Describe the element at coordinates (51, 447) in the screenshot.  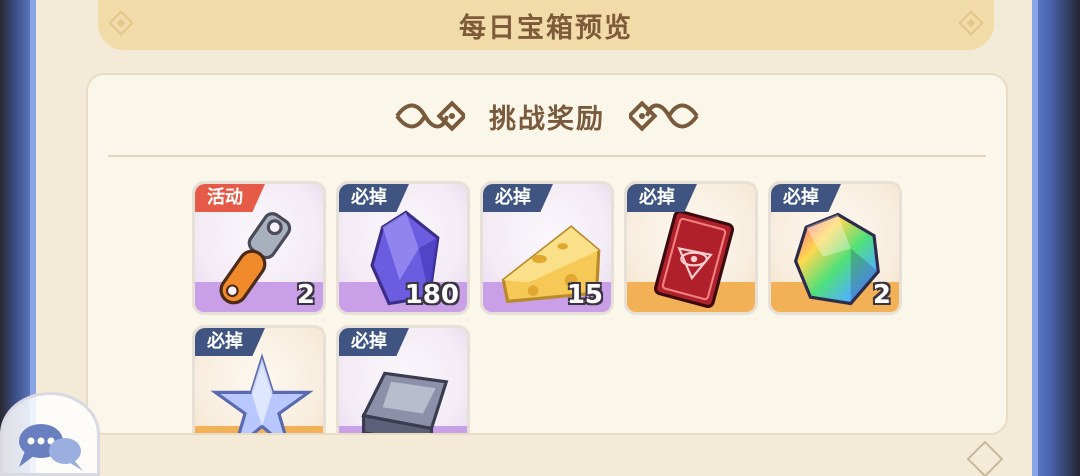
I see `chat-bubble-icon` at that location.